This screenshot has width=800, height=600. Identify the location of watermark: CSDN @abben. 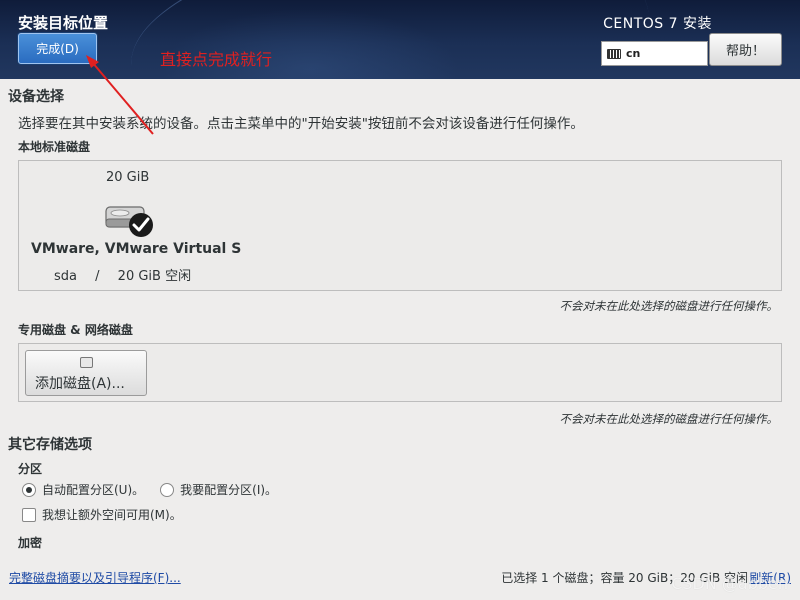
(729, 583).